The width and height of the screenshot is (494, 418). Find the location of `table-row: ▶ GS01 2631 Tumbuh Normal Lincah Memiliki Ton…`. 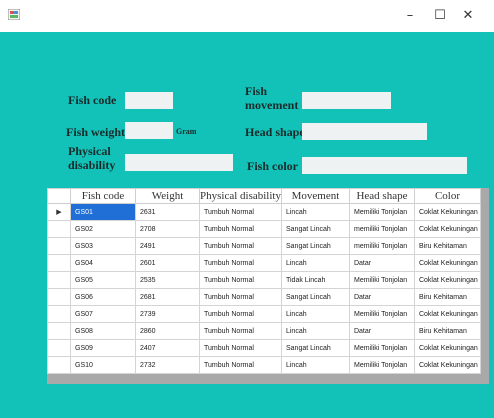

table-row: ▶ GS01 2631 Tumbuh Normal Lincah Memiliki Ton… is located at coordinates (264, 212).